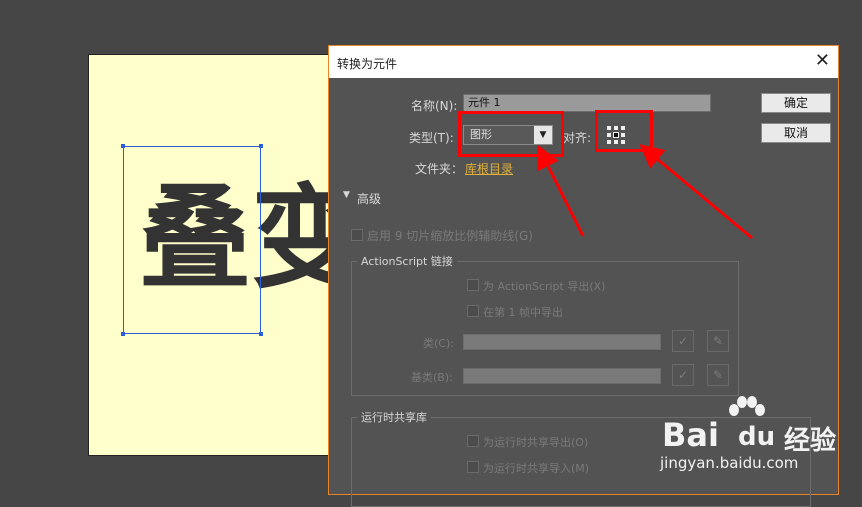 This screenshot has width=862, height=507. Describe the element at coordinates (561, 190) in the screenshot. I see `arrow-to-type` at that location.